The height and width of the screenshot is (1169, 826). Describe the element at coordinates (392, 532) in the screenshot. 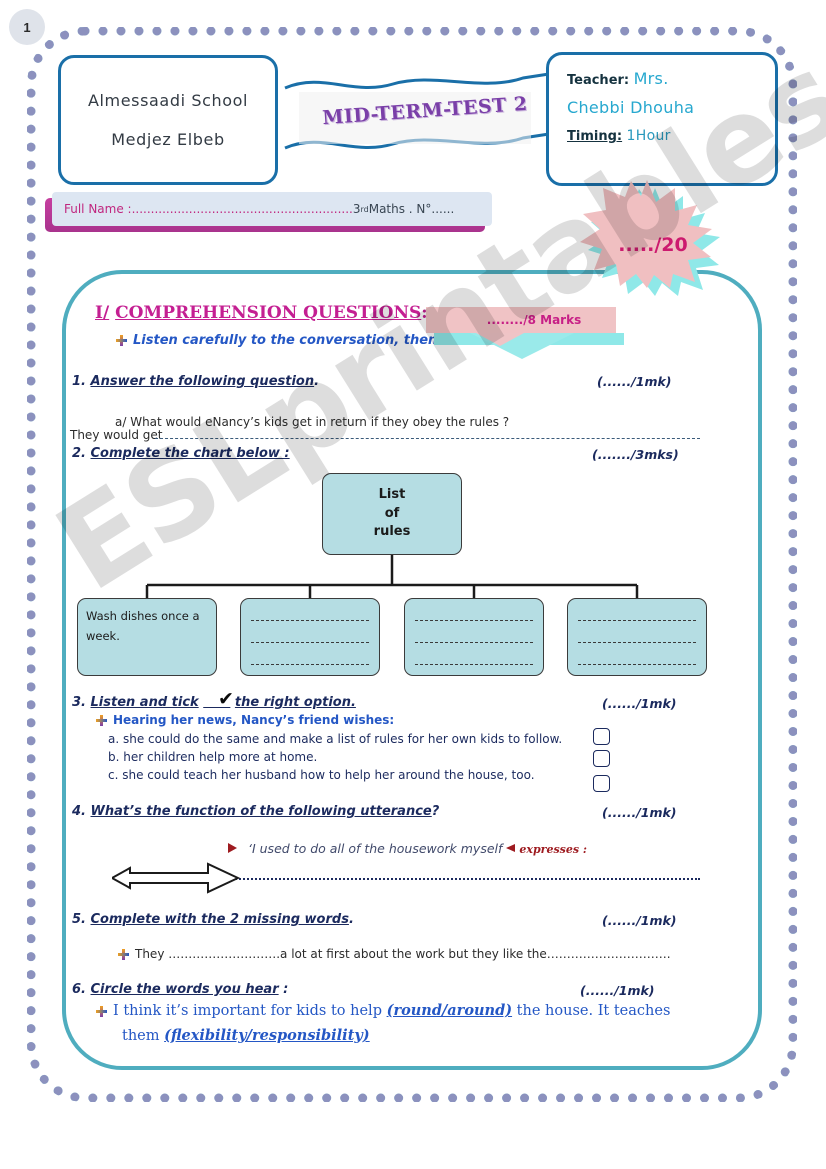

I see `chart-root-line-3: rules` at that location.